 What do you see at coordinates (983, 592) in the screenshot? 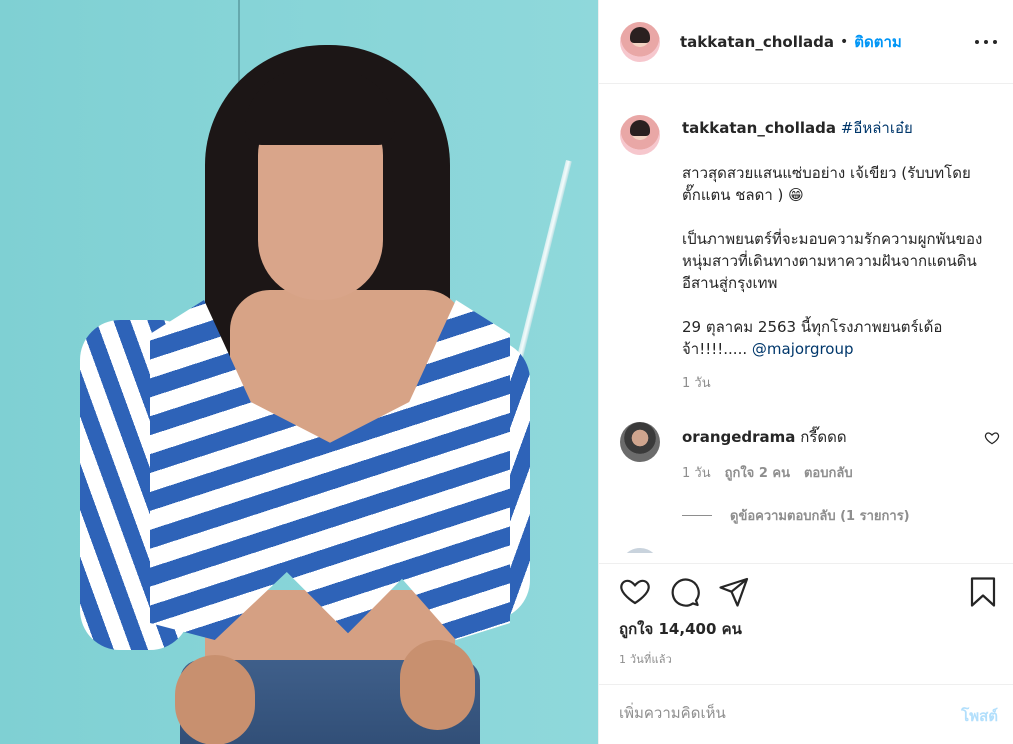
I see `bookmark-icon` at bounding box center [983, 592].